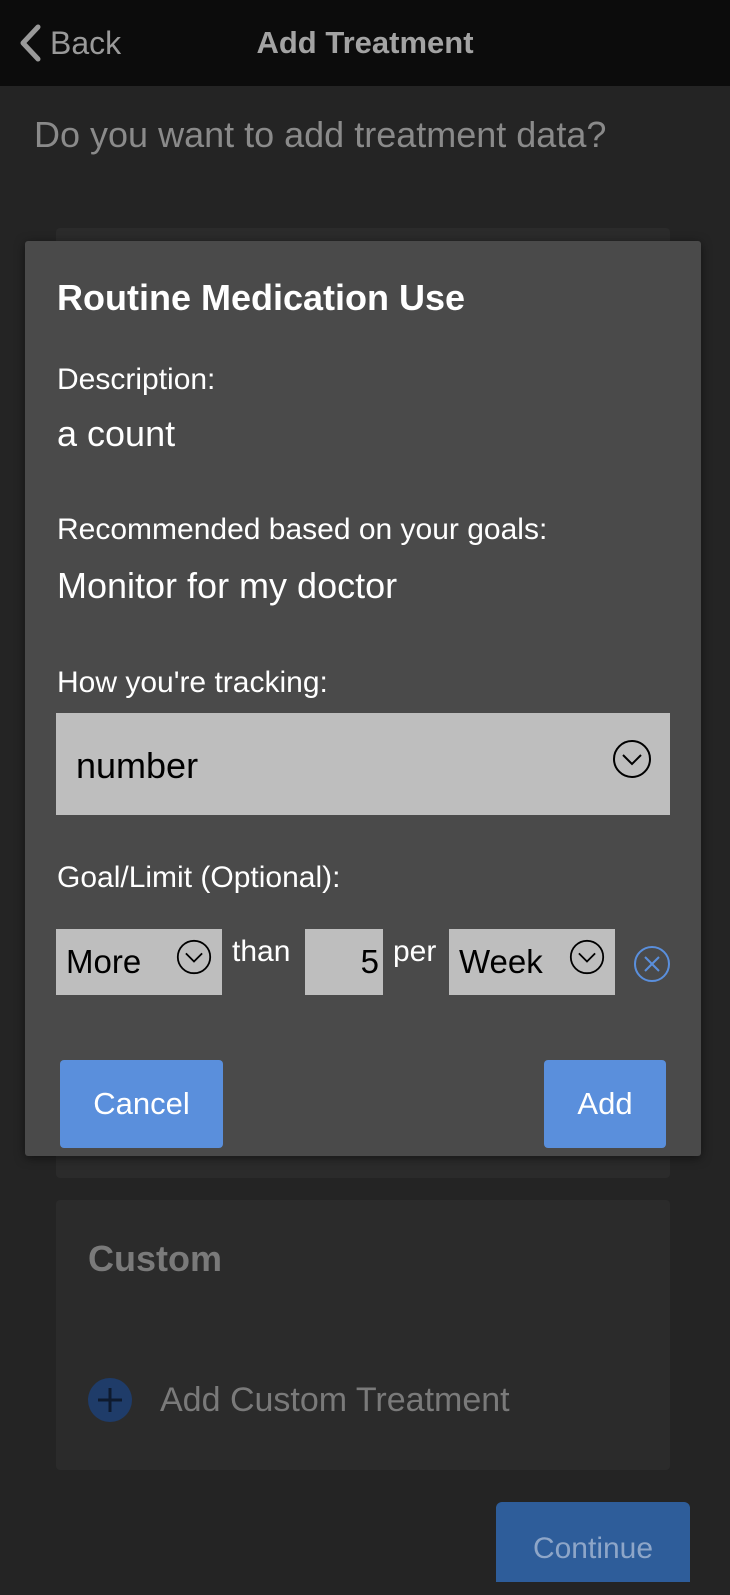 This screenshot has width=730, height=1595. Describe the element at coordinates (137, 765) in the screenshot. I see `tracking-value: number` at that location.